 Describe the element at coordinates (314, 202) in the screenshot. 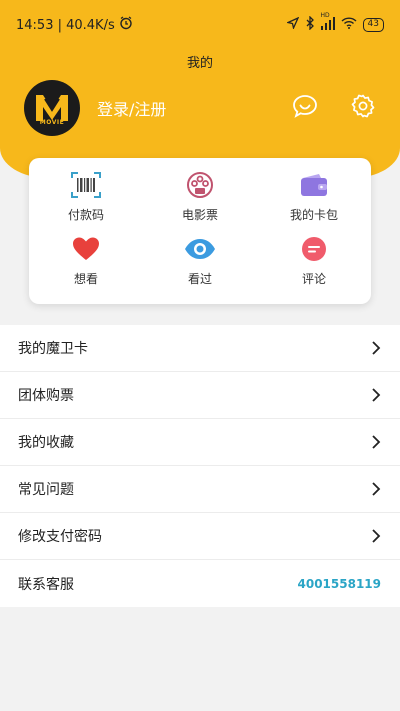

I see `quick-action-card-wallet: 我的卡包` at that location.